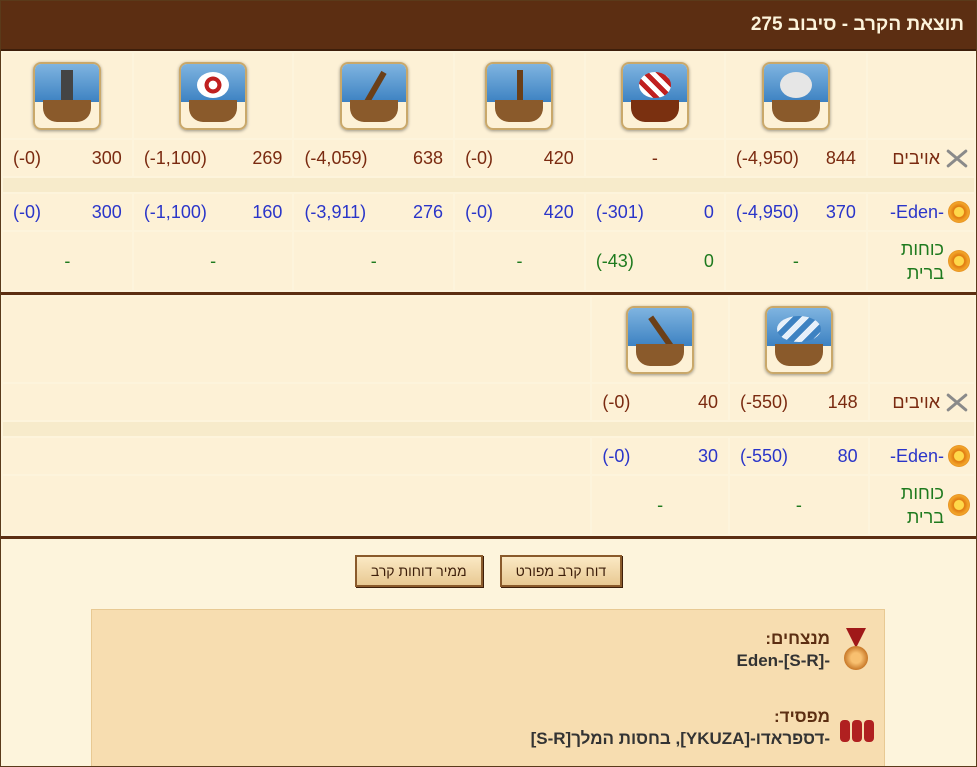 This screenshot has height=767, width=977. Describe the element at coordinates (428, 157) in the screenshot. I see `enemy-count: 638` at that location.